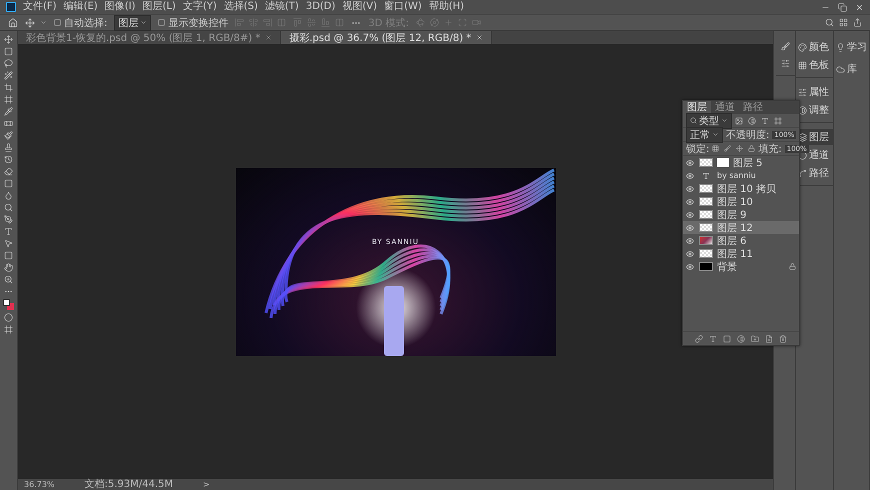 This screenshot has width=870, height=490. Describe the element at coordinates (725, 107) in the screenshot. I see `panel-tab: 通道` at that location.